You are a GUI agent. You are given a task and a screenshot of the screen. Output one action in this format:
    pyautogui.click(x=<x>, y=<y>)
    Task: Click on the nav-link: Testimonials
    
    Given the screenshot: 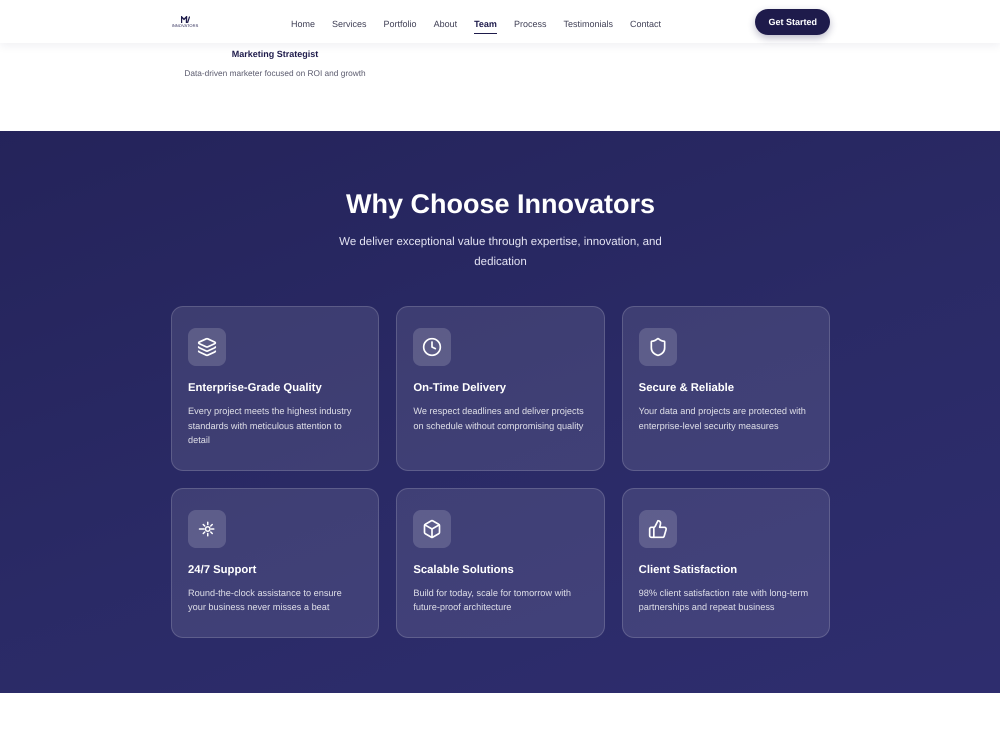 What is the action you would take?
    pyautogui.click(x=588, y=23)
    